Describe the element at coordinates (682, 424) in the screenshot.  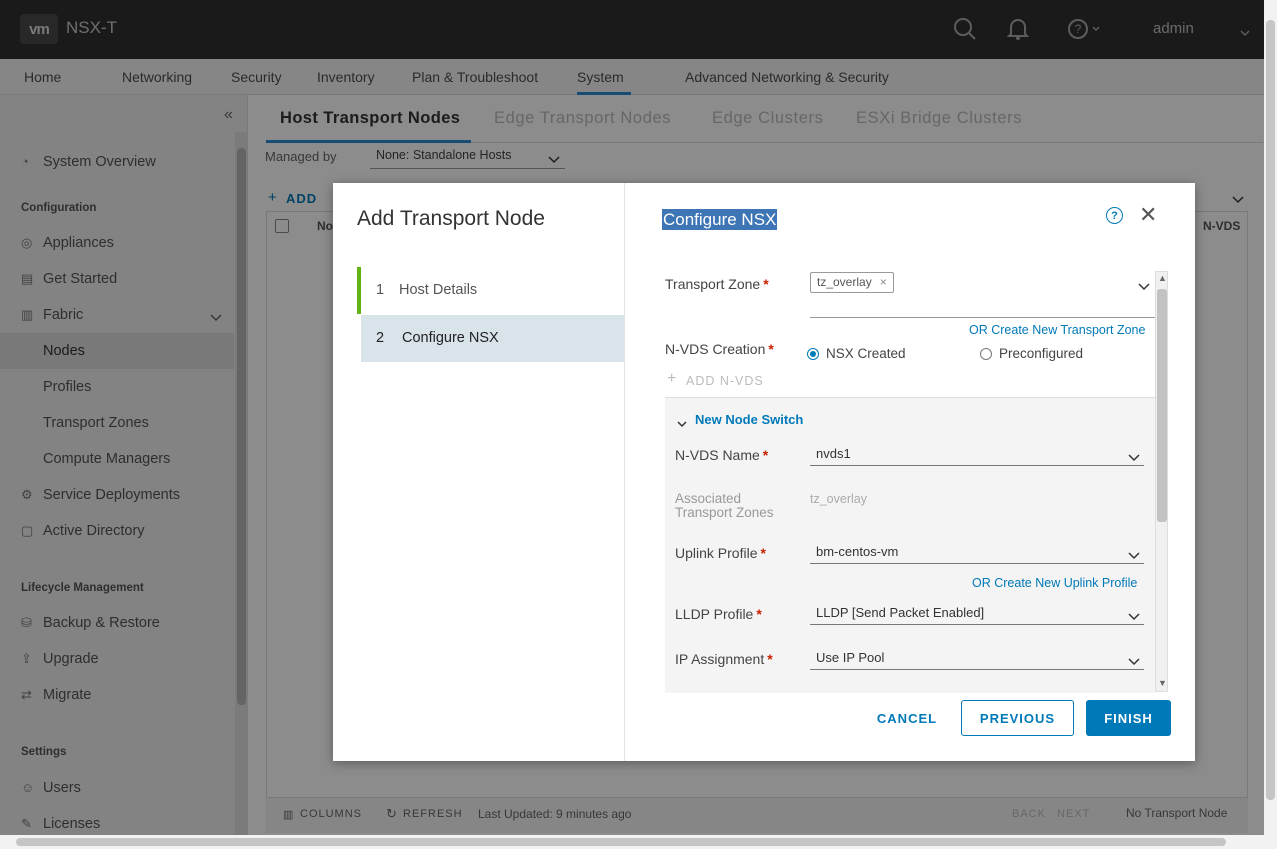
I see `switch-collapse-chevron-icon` at that location.